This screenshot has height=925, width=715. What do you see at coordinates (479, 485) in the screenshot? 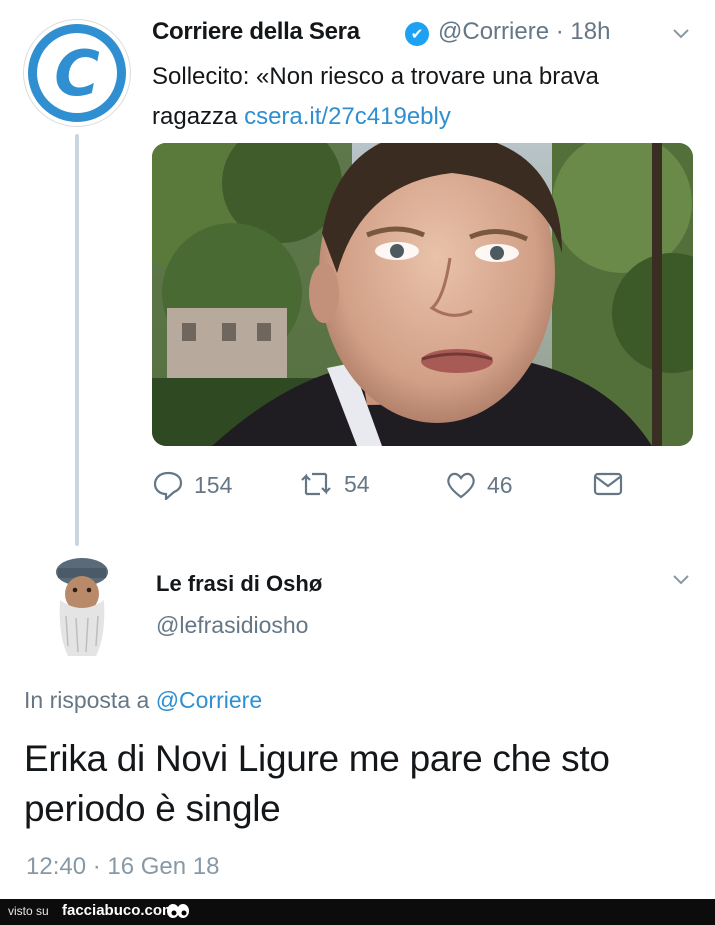
I see `like-action: 46` at bounding box center [479, 485].